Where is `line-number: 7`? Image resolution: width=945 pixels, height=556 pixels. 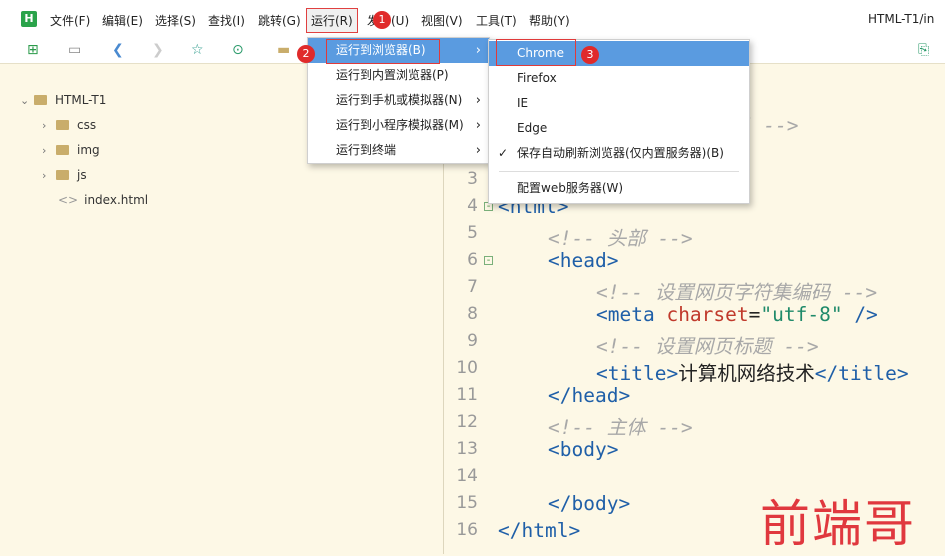 line-number: 7 is located at coordinates (472, 287).